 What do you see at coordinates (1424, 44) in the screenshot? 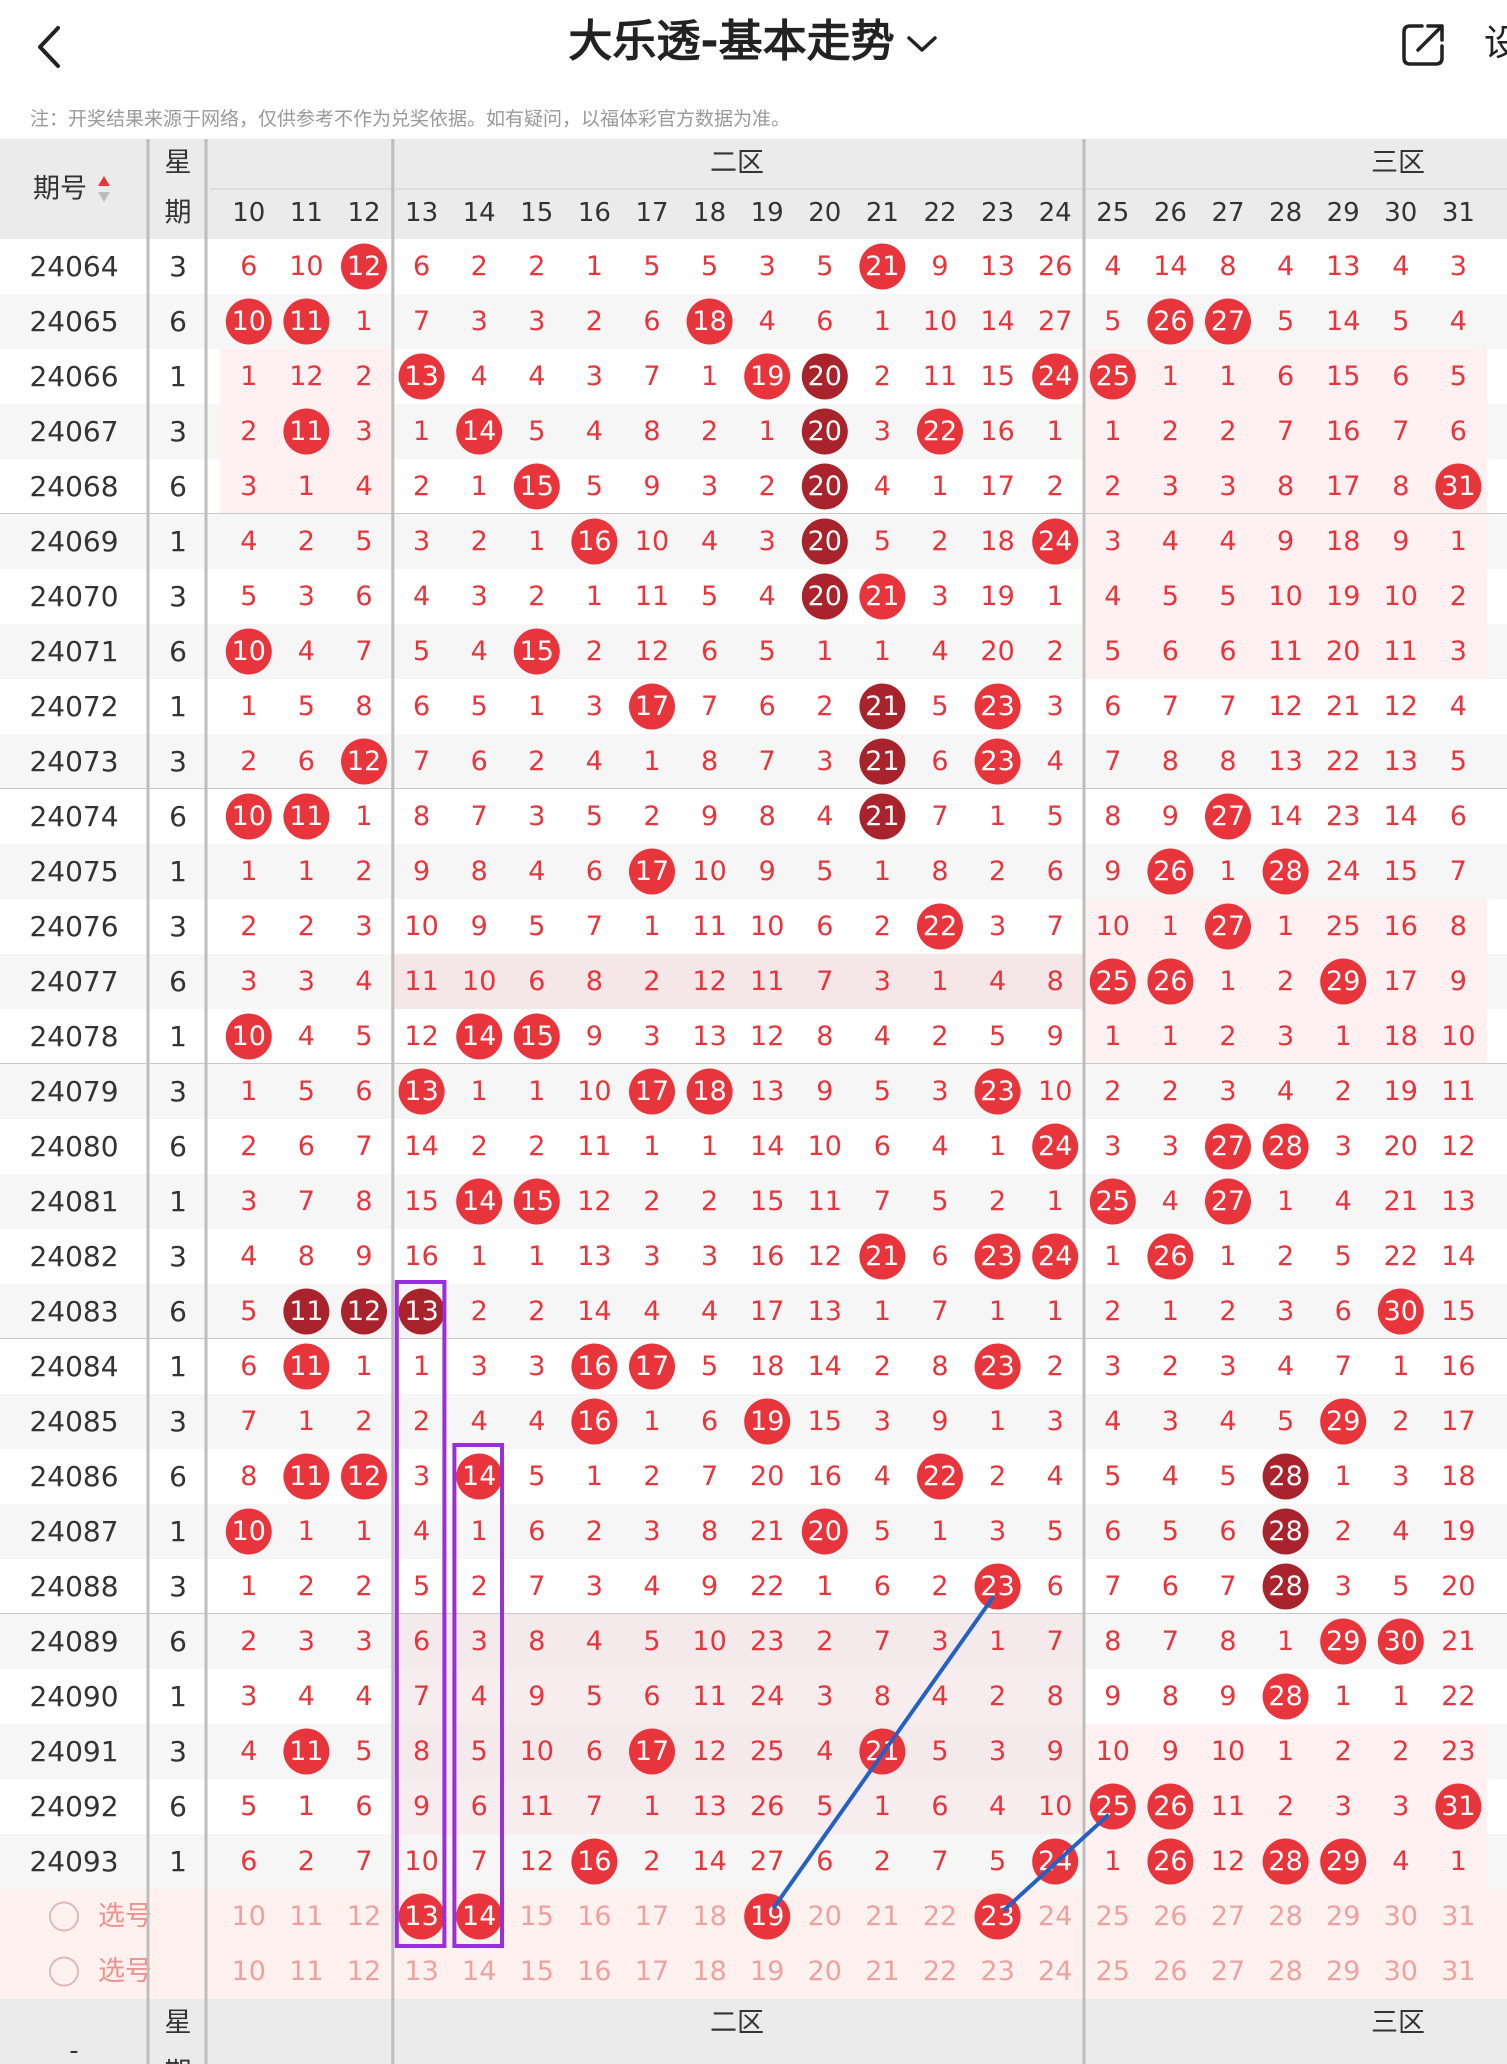
I see `share-button` at bounding box center [1424, 44].